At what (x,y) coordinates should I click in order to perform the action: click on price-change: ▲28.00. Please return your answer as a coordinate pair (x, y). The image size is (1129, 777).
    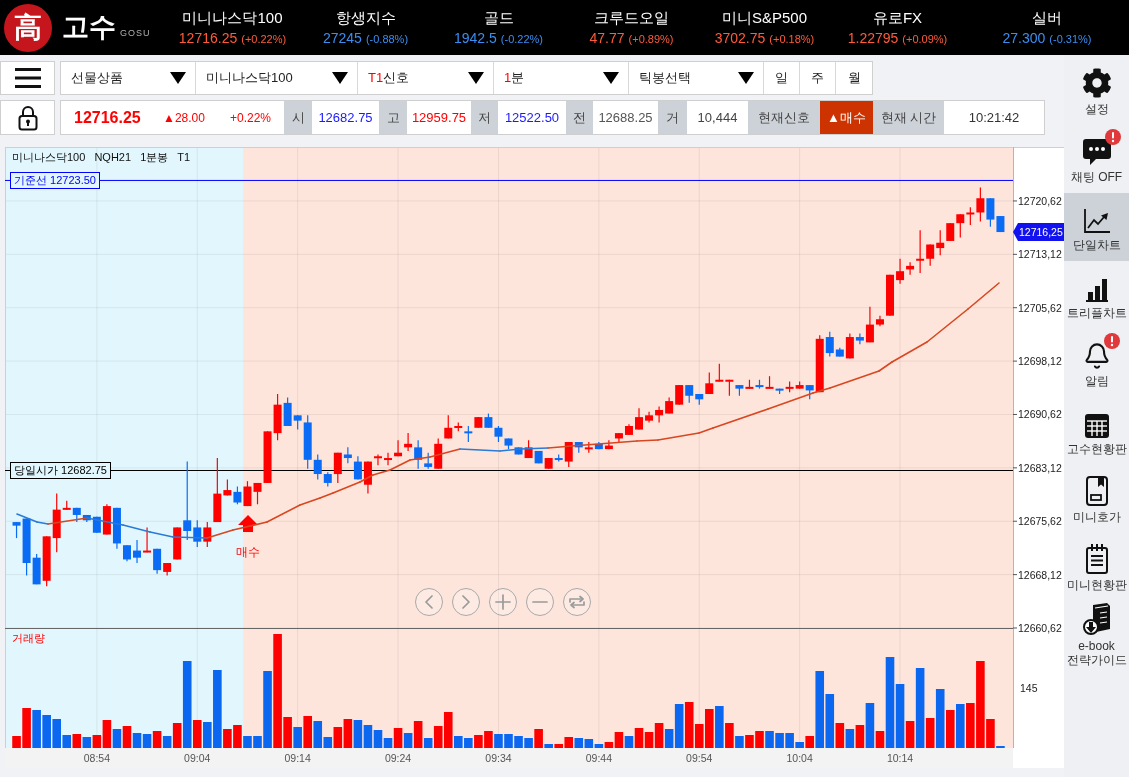
    Looking at the image, I should click on (184, 118).